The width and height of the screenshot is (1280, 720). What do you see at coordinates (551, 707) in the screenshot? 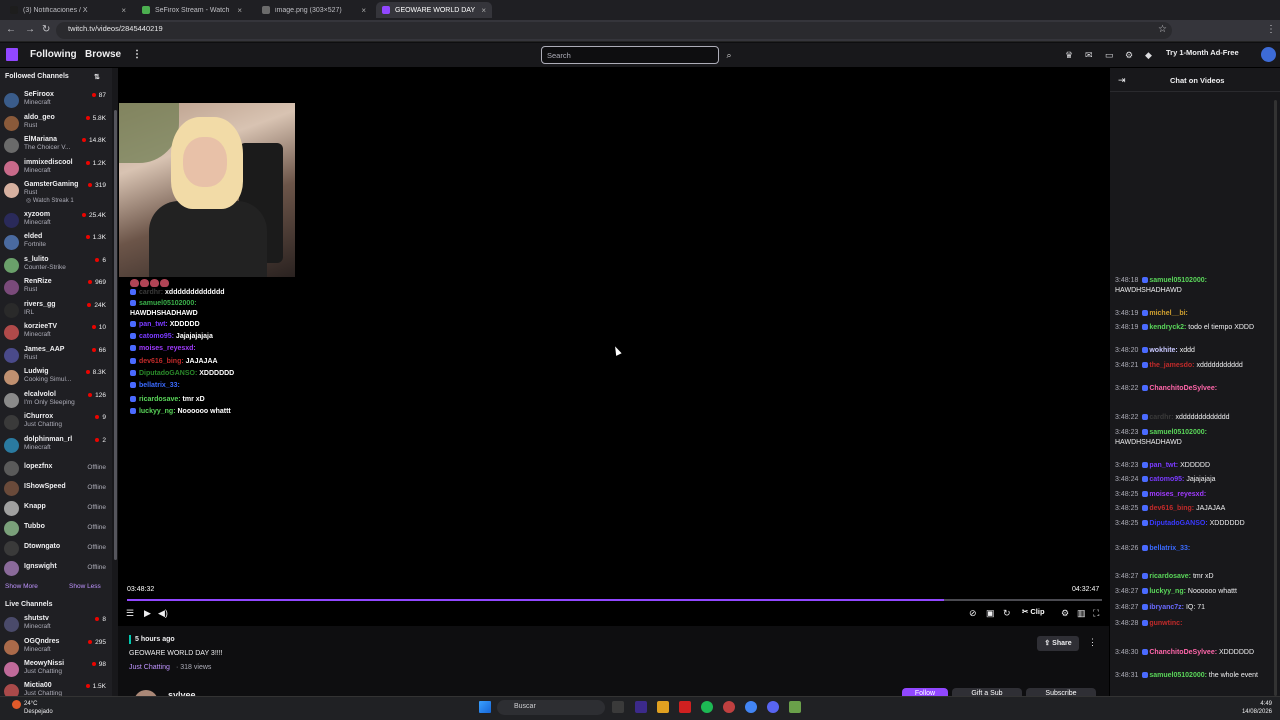
I see `taskbar-search: Buscar` at bounding box center [551, 707].